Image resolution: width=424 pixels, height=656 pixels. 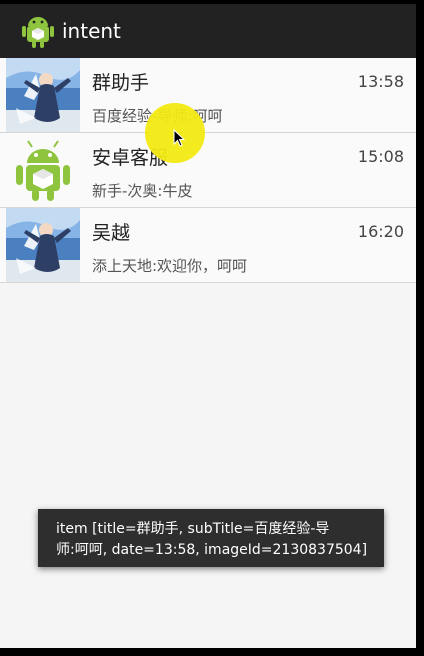 What do you see at coordinates (111, 233) in the screenshot?
I see `item-title: 吴越` at bounding box center [111, 233].